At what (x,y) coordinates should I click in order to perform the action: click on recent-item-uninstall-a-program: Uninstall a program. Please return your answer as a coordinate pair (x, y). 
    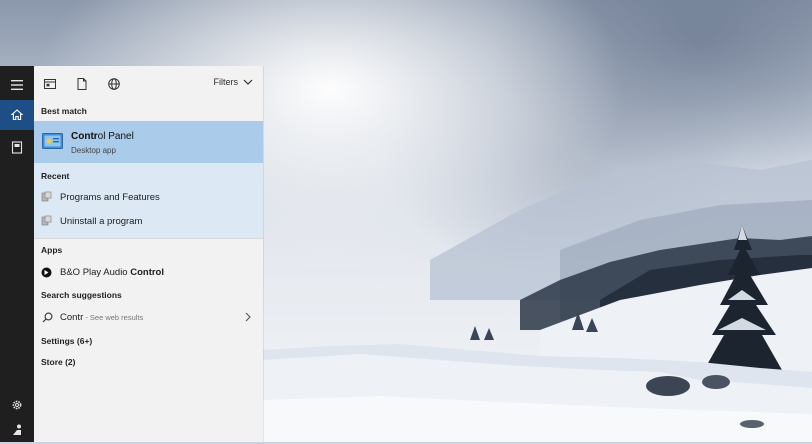
    Looking at the image, I should click on (148, 221).